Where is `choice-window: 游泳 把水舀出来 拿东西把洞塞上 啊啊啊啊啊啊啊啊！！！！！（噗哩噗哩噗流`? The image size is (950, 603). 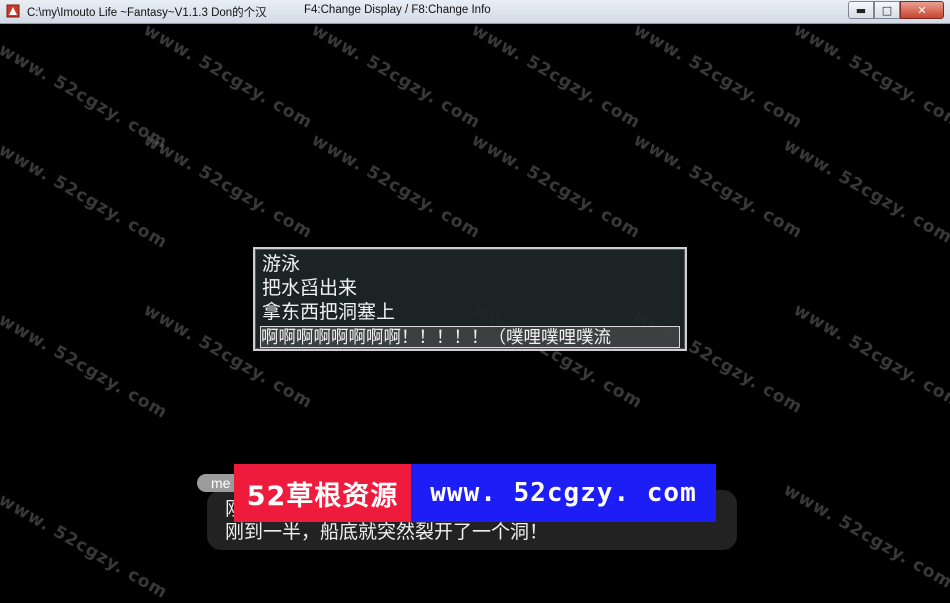
choice-window: 游泳 把水舀出来 拿东西把洞塞上 啊啊啊啊啊啊啊啊！！！！！（噗哩噗哩噗流 is located at coordinates (470, 299).